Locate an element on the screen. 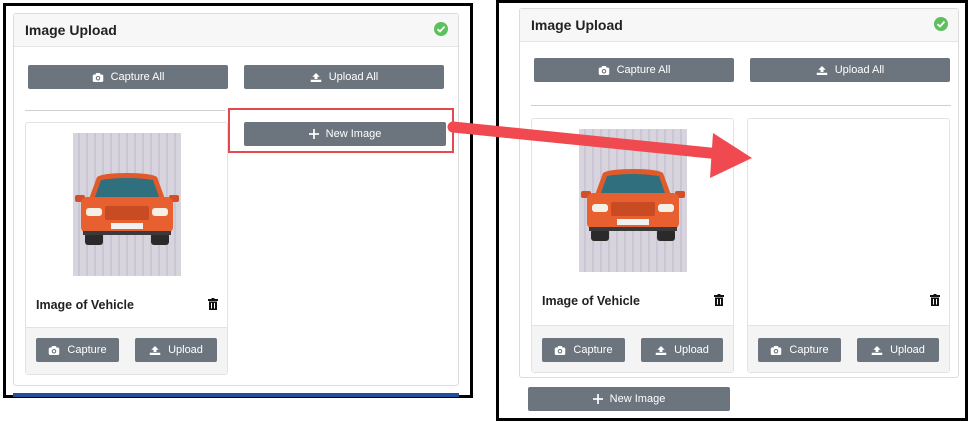  new-image-label: New Image is located at coordinates (637, 399).